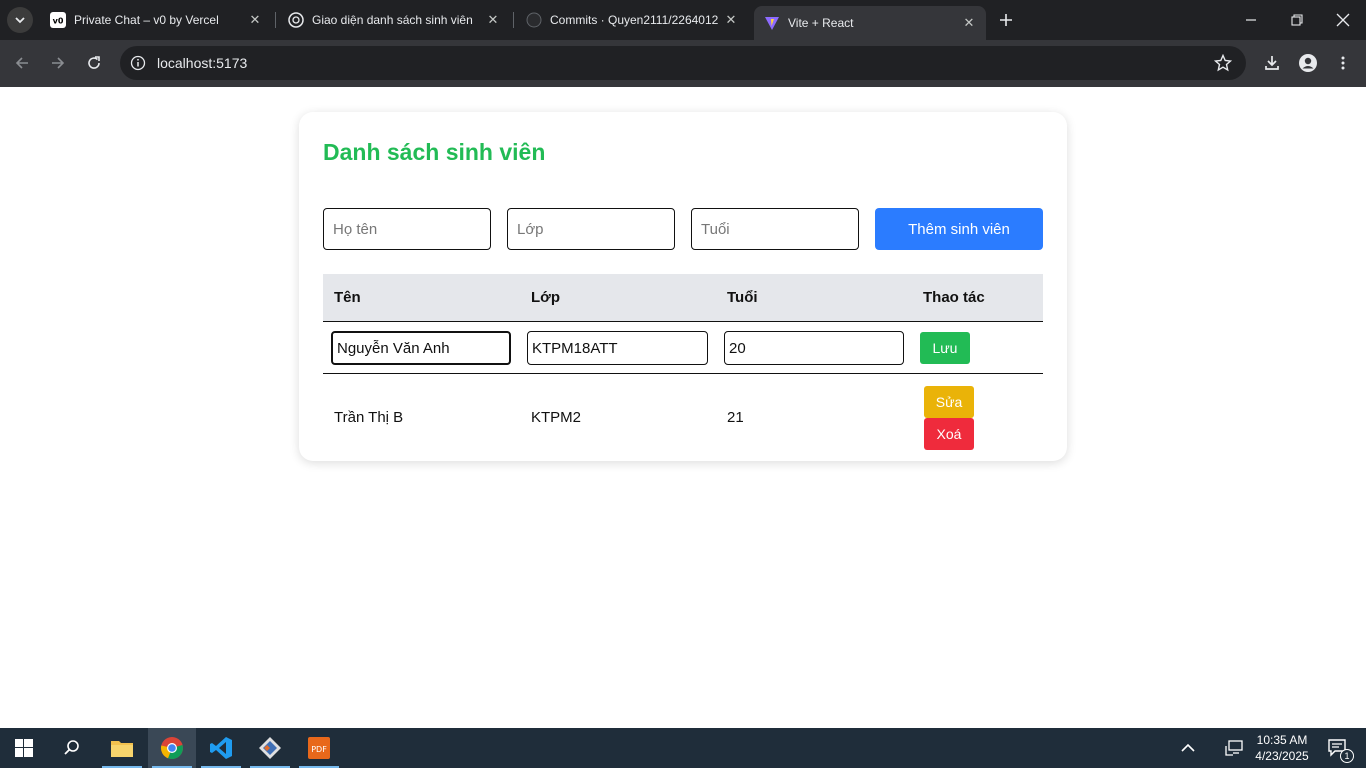  I want to click on edit-age-input, so click(814, 348).